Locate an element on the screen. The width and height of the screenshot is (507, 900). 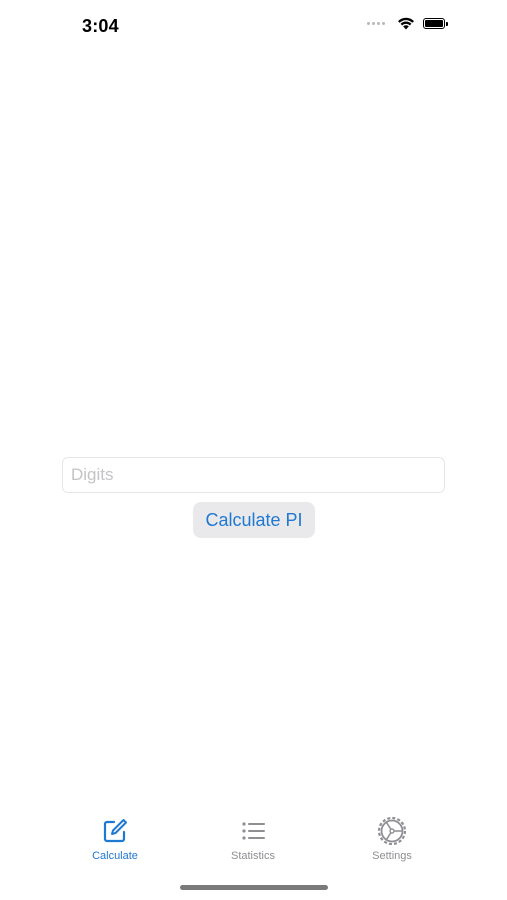
tab-bar: Calculate Statistics Settings is located at coordinates (253, 838).